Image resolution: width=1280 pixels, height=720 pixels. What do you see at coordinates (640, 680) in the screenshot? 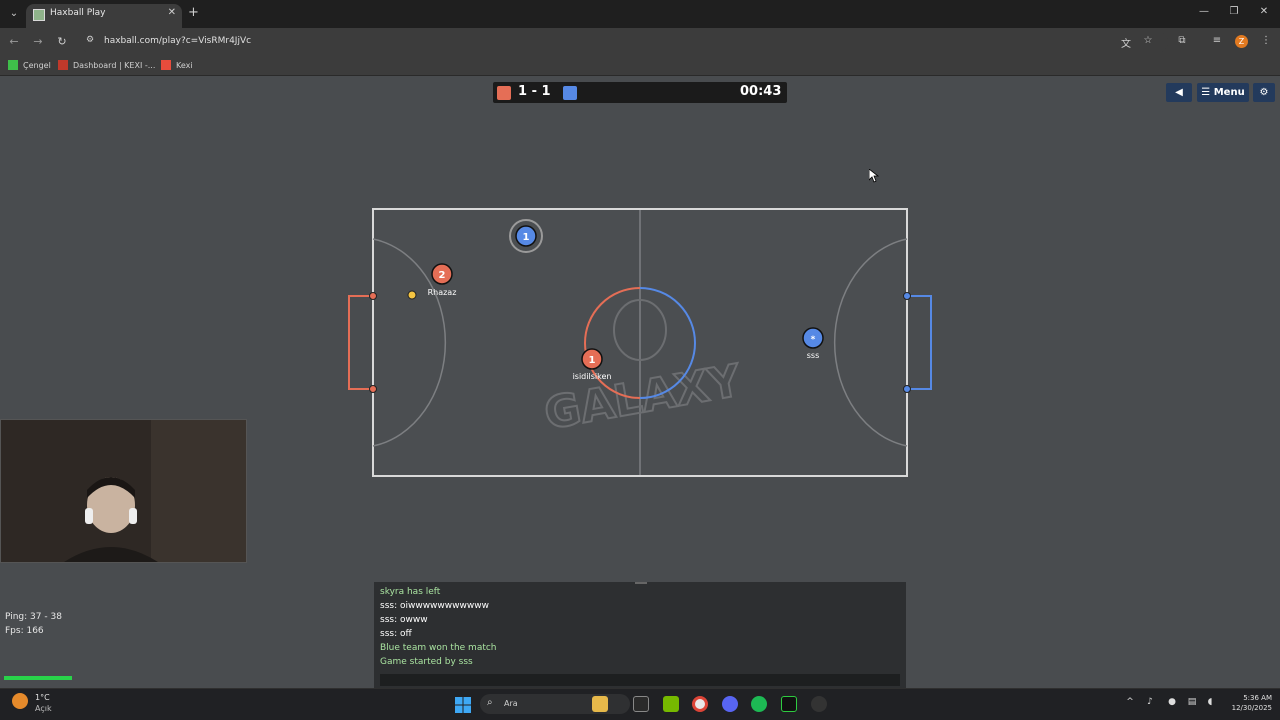
I see `chat-input` at bounding box center [640, 680].